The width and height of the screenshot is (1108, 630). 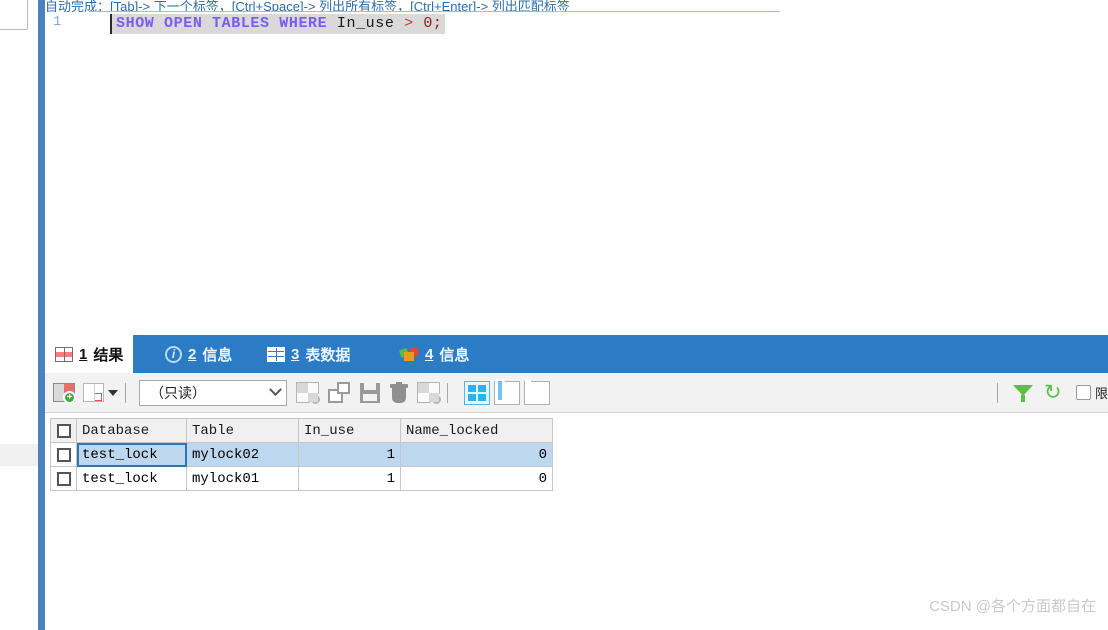 I want to click on results-toolbar: + （只读） + × ↻ 限, so click(x=576, y=393).